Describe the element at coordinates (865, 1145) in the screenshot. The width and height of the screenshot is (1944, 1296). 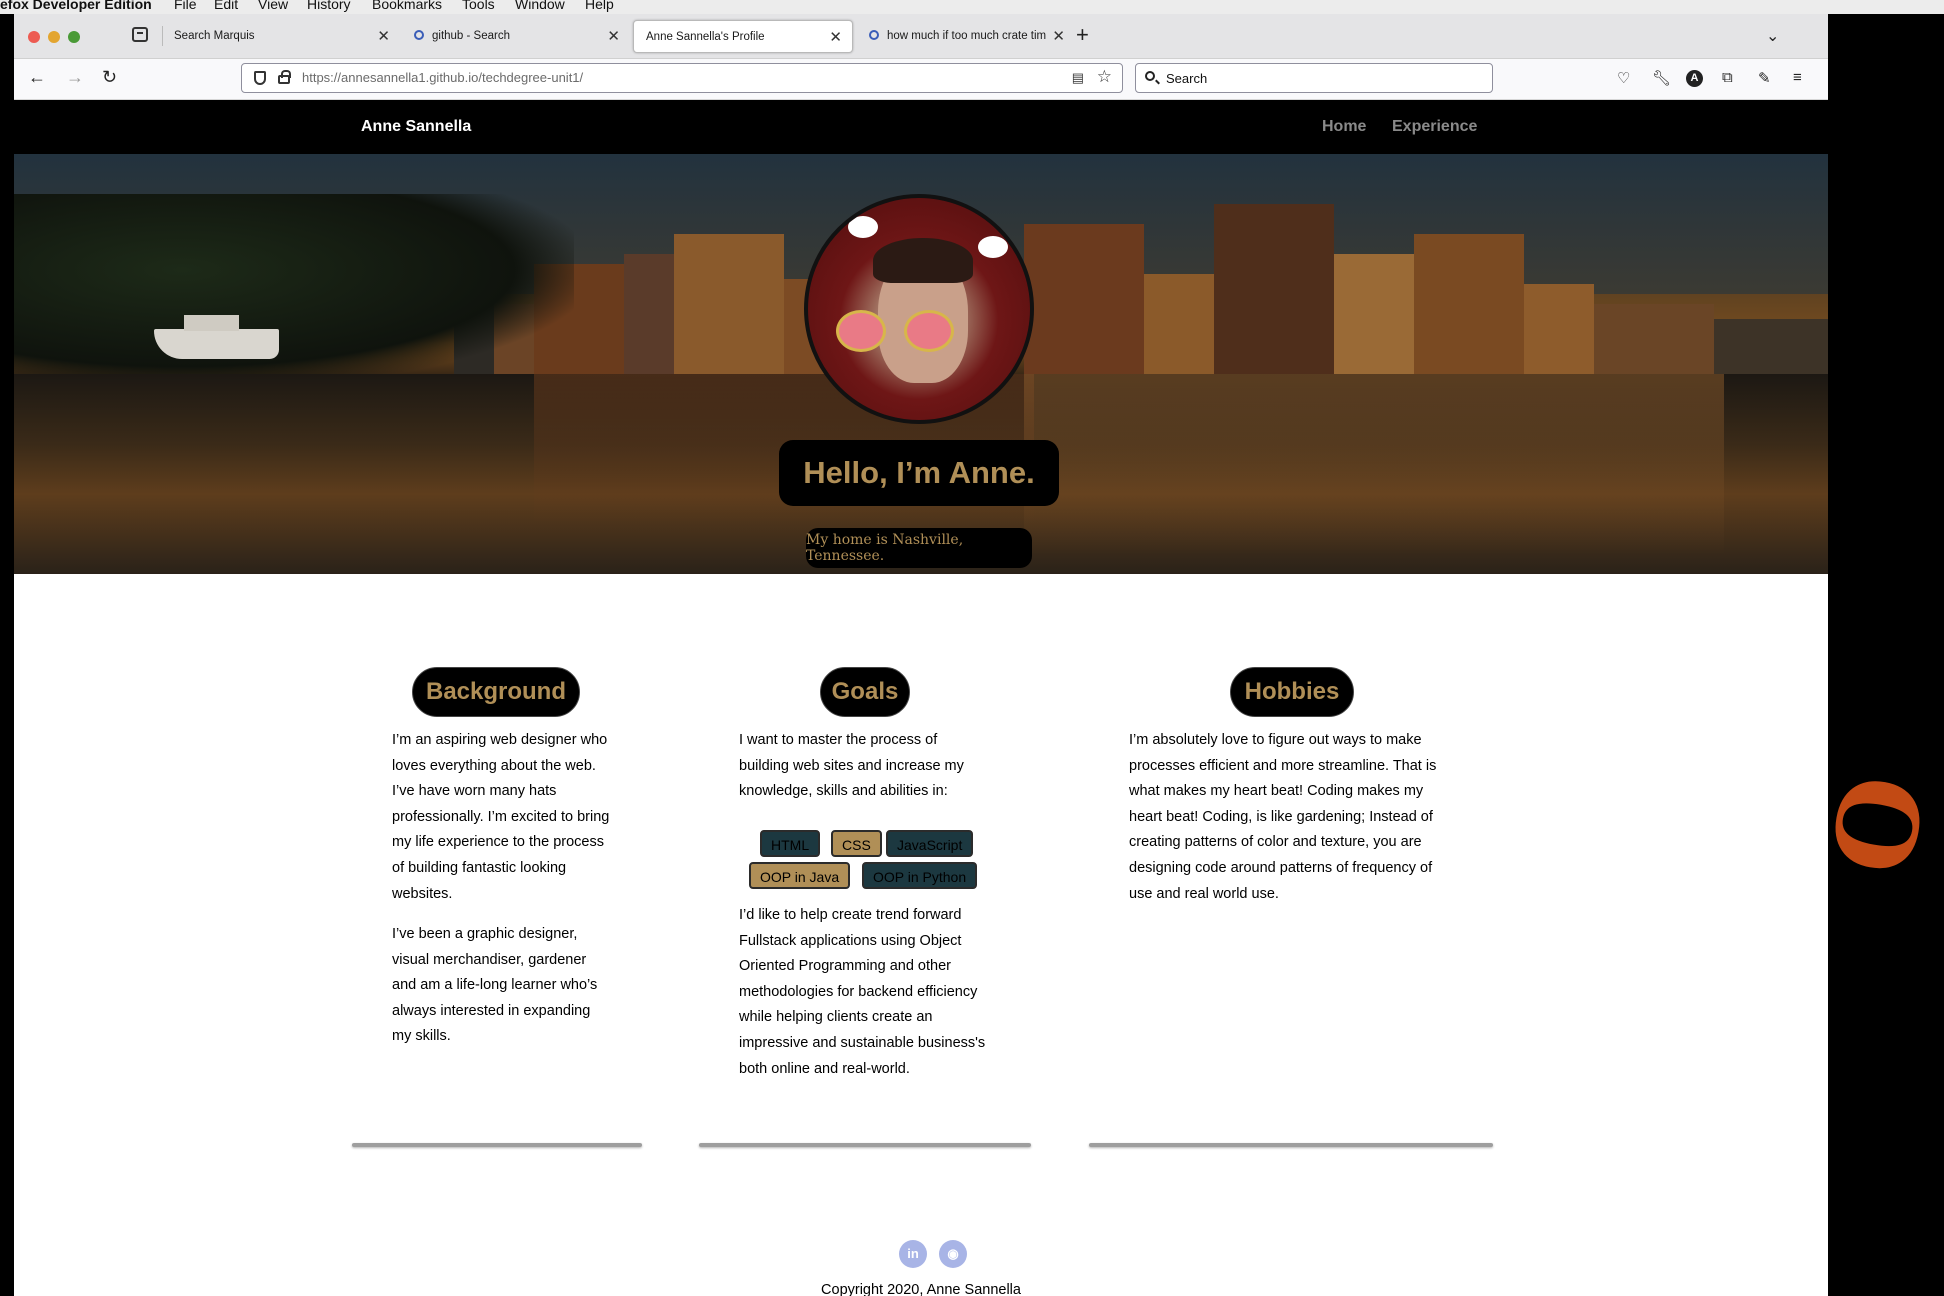
I see `goals-card-bottom` at that location.